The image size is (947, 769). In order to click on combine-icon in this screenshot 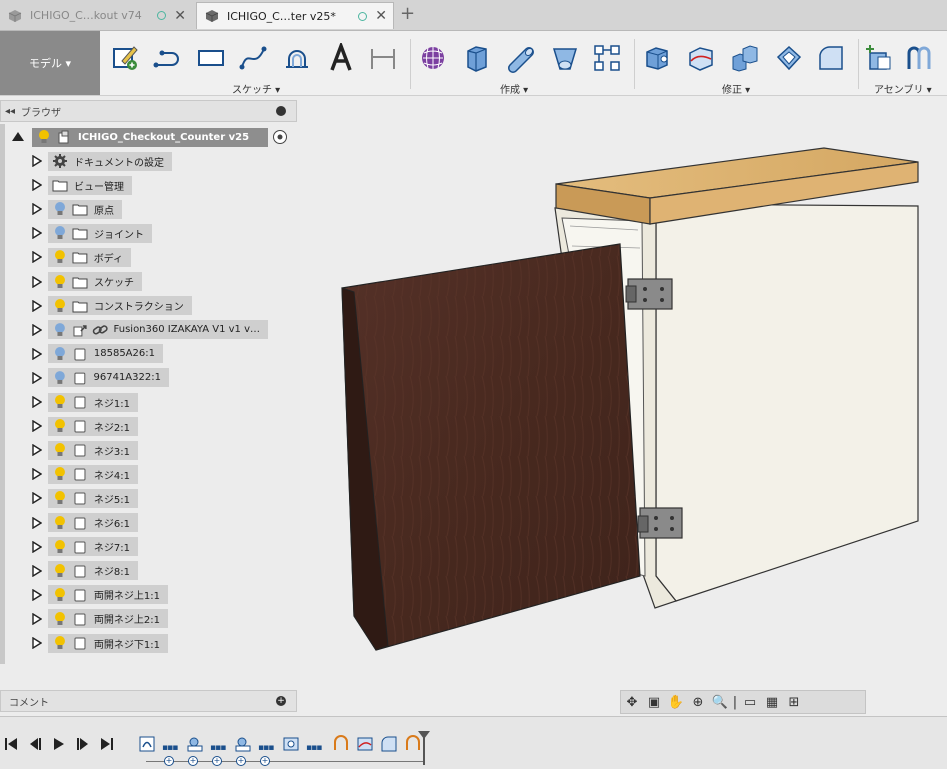, I will do `click(745, 58)`.